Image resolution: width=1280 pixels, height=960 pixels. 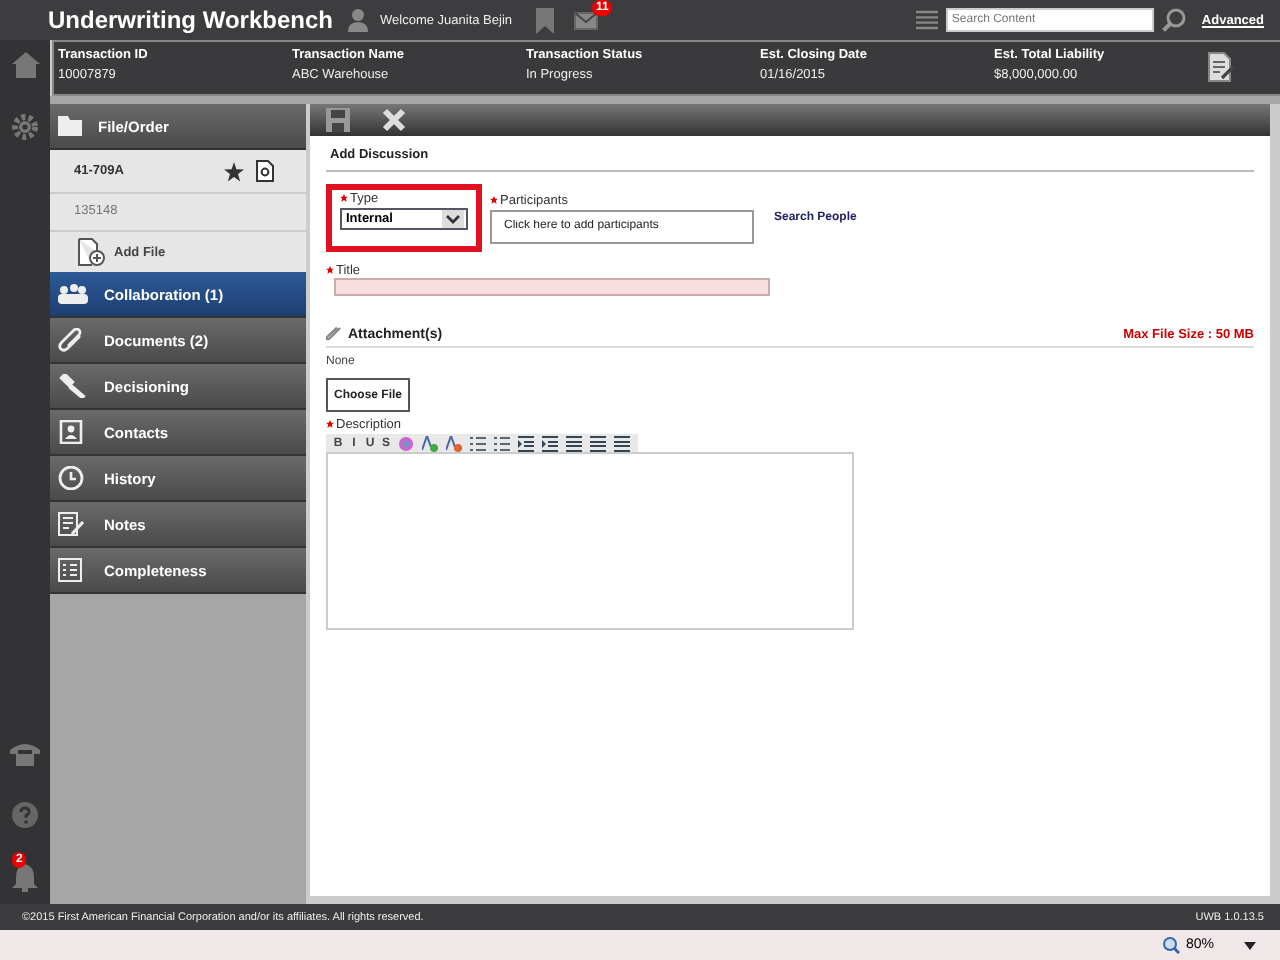 I want to click on color-icon, so click(x=406, y=443).